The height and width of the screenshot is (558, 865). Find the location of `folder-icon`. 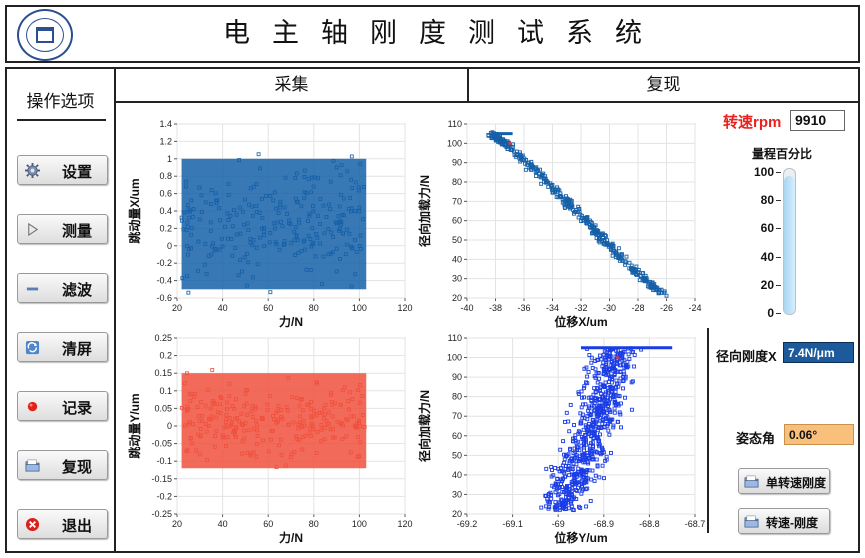

folder-icon is located at coordinates (32, 465).